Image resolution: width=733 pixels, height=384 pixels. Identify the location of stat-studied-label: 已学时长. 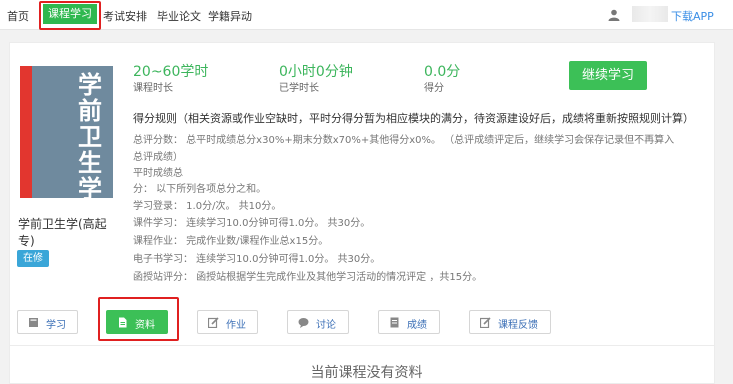
(299, 88).